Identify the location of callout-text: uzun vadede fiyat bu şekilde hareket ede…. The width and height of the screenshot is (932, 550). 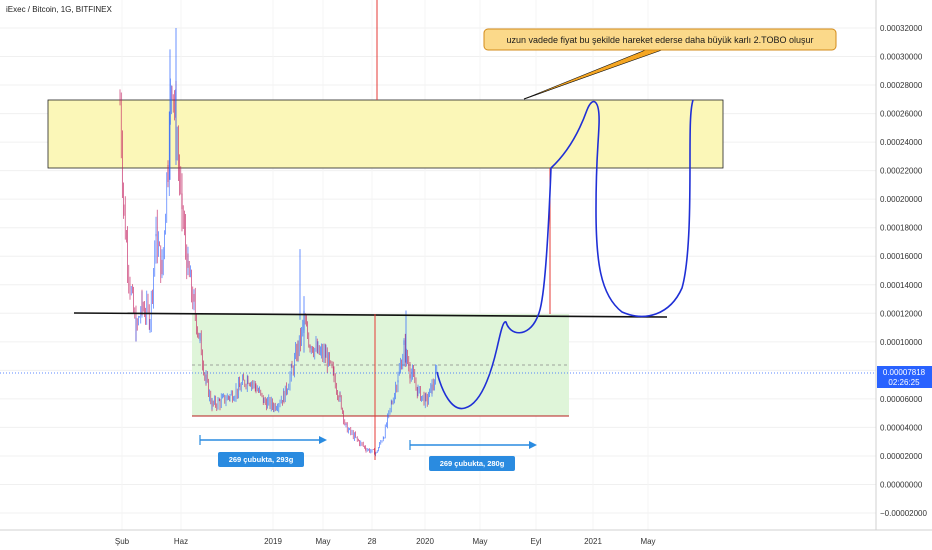
(659, 40).